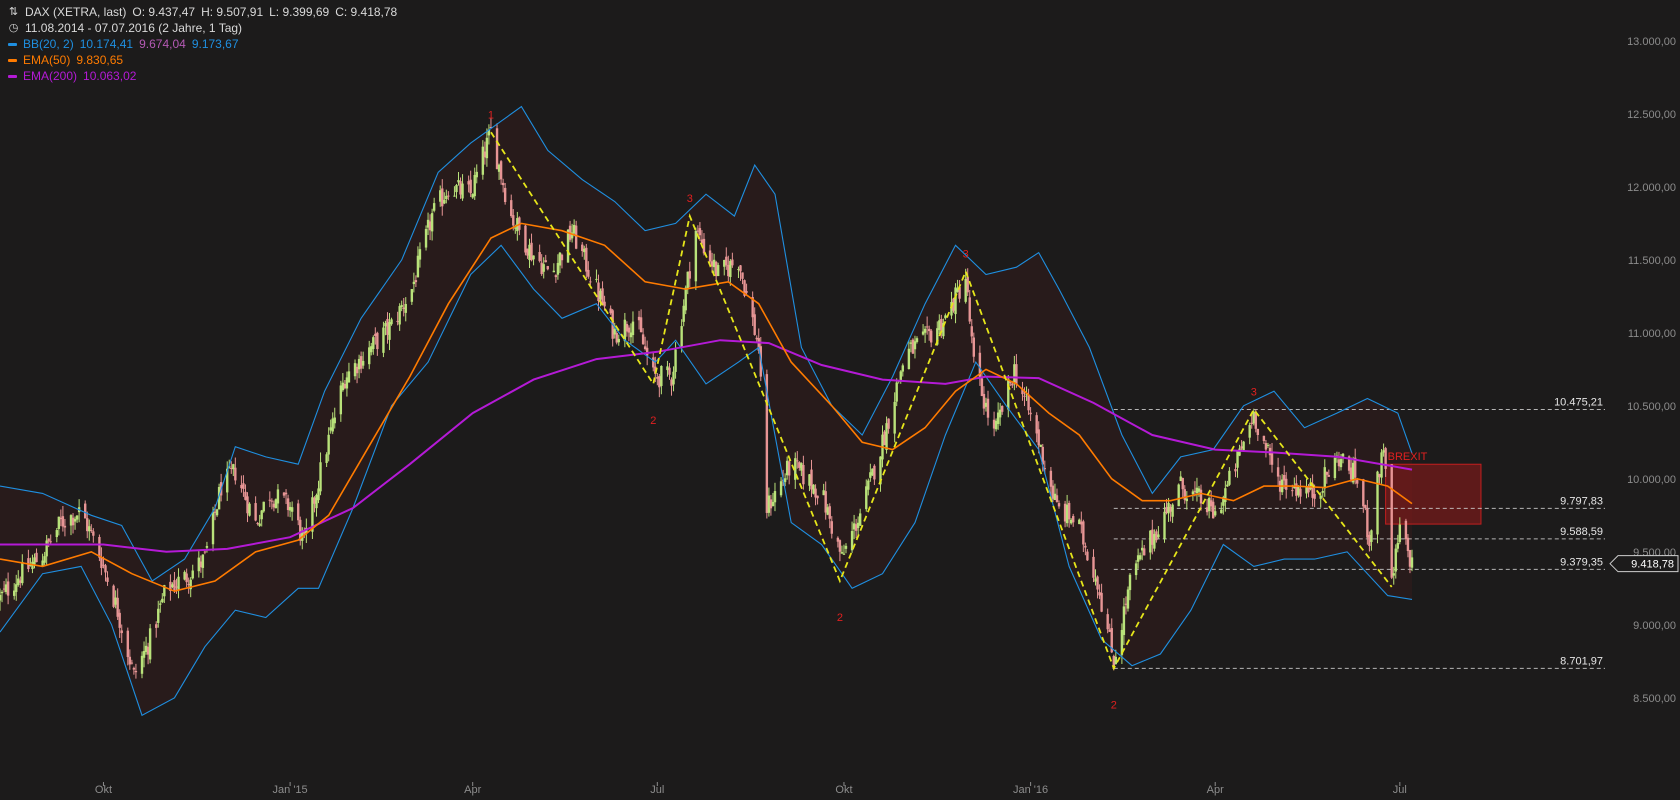  What do you see at coordinates (76, 12) in the screenshot?
I see `instrument-name: DAX (XETRA, last)` at bounding box center [76, 12].